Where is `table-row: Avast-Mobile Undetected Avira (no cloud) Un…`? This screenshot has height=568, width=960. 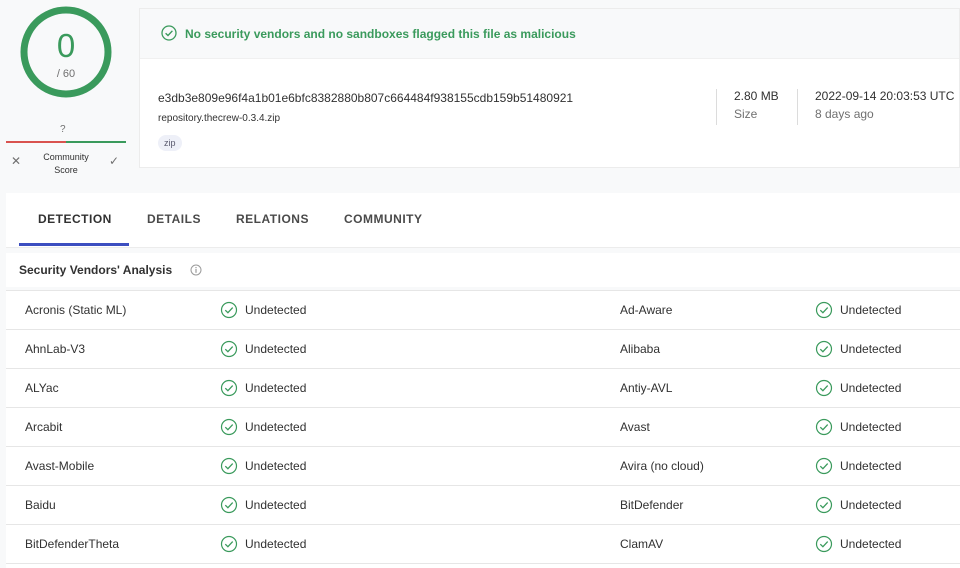 table-row: Avast-Mobile Undetected Avira (no cloud) Un… is located at coordinates (483, 466).